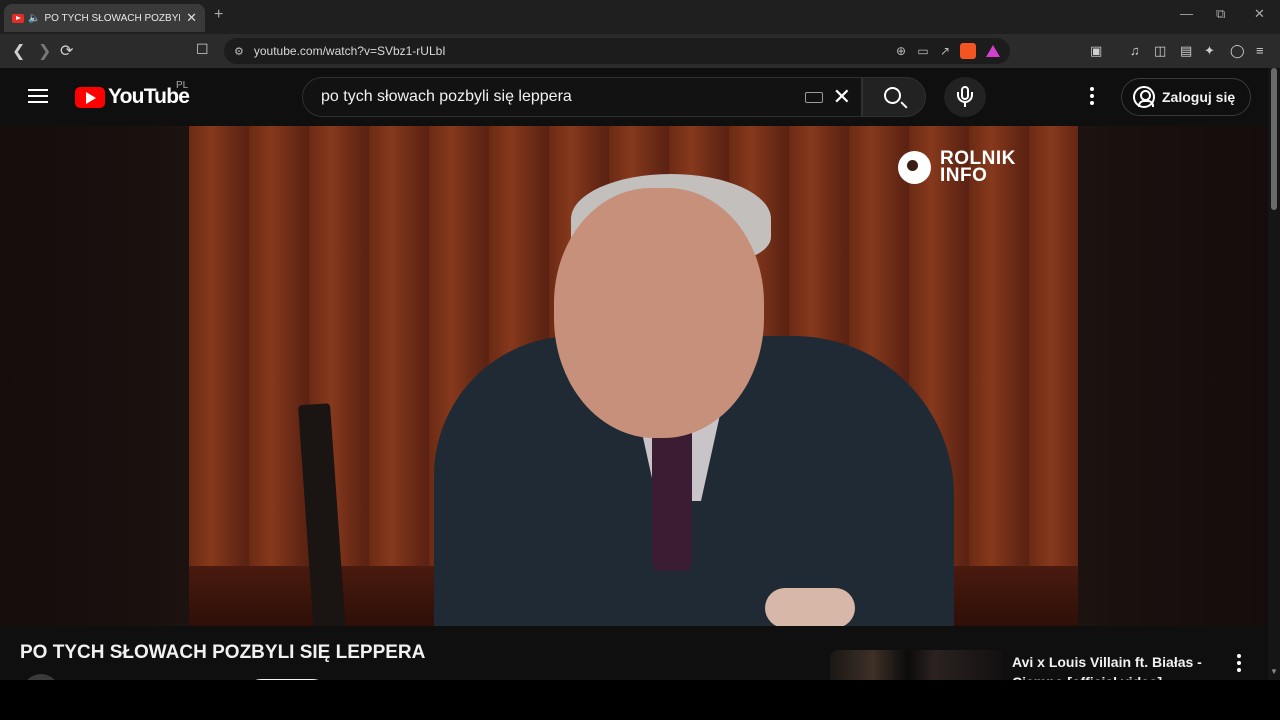 Image resolution: width=1280 pixels, height=720 pixels. What do you see at coordinates (945, 51) in the screenshot?
I see `share-icon: ↗` at bounding box center [945, 51].